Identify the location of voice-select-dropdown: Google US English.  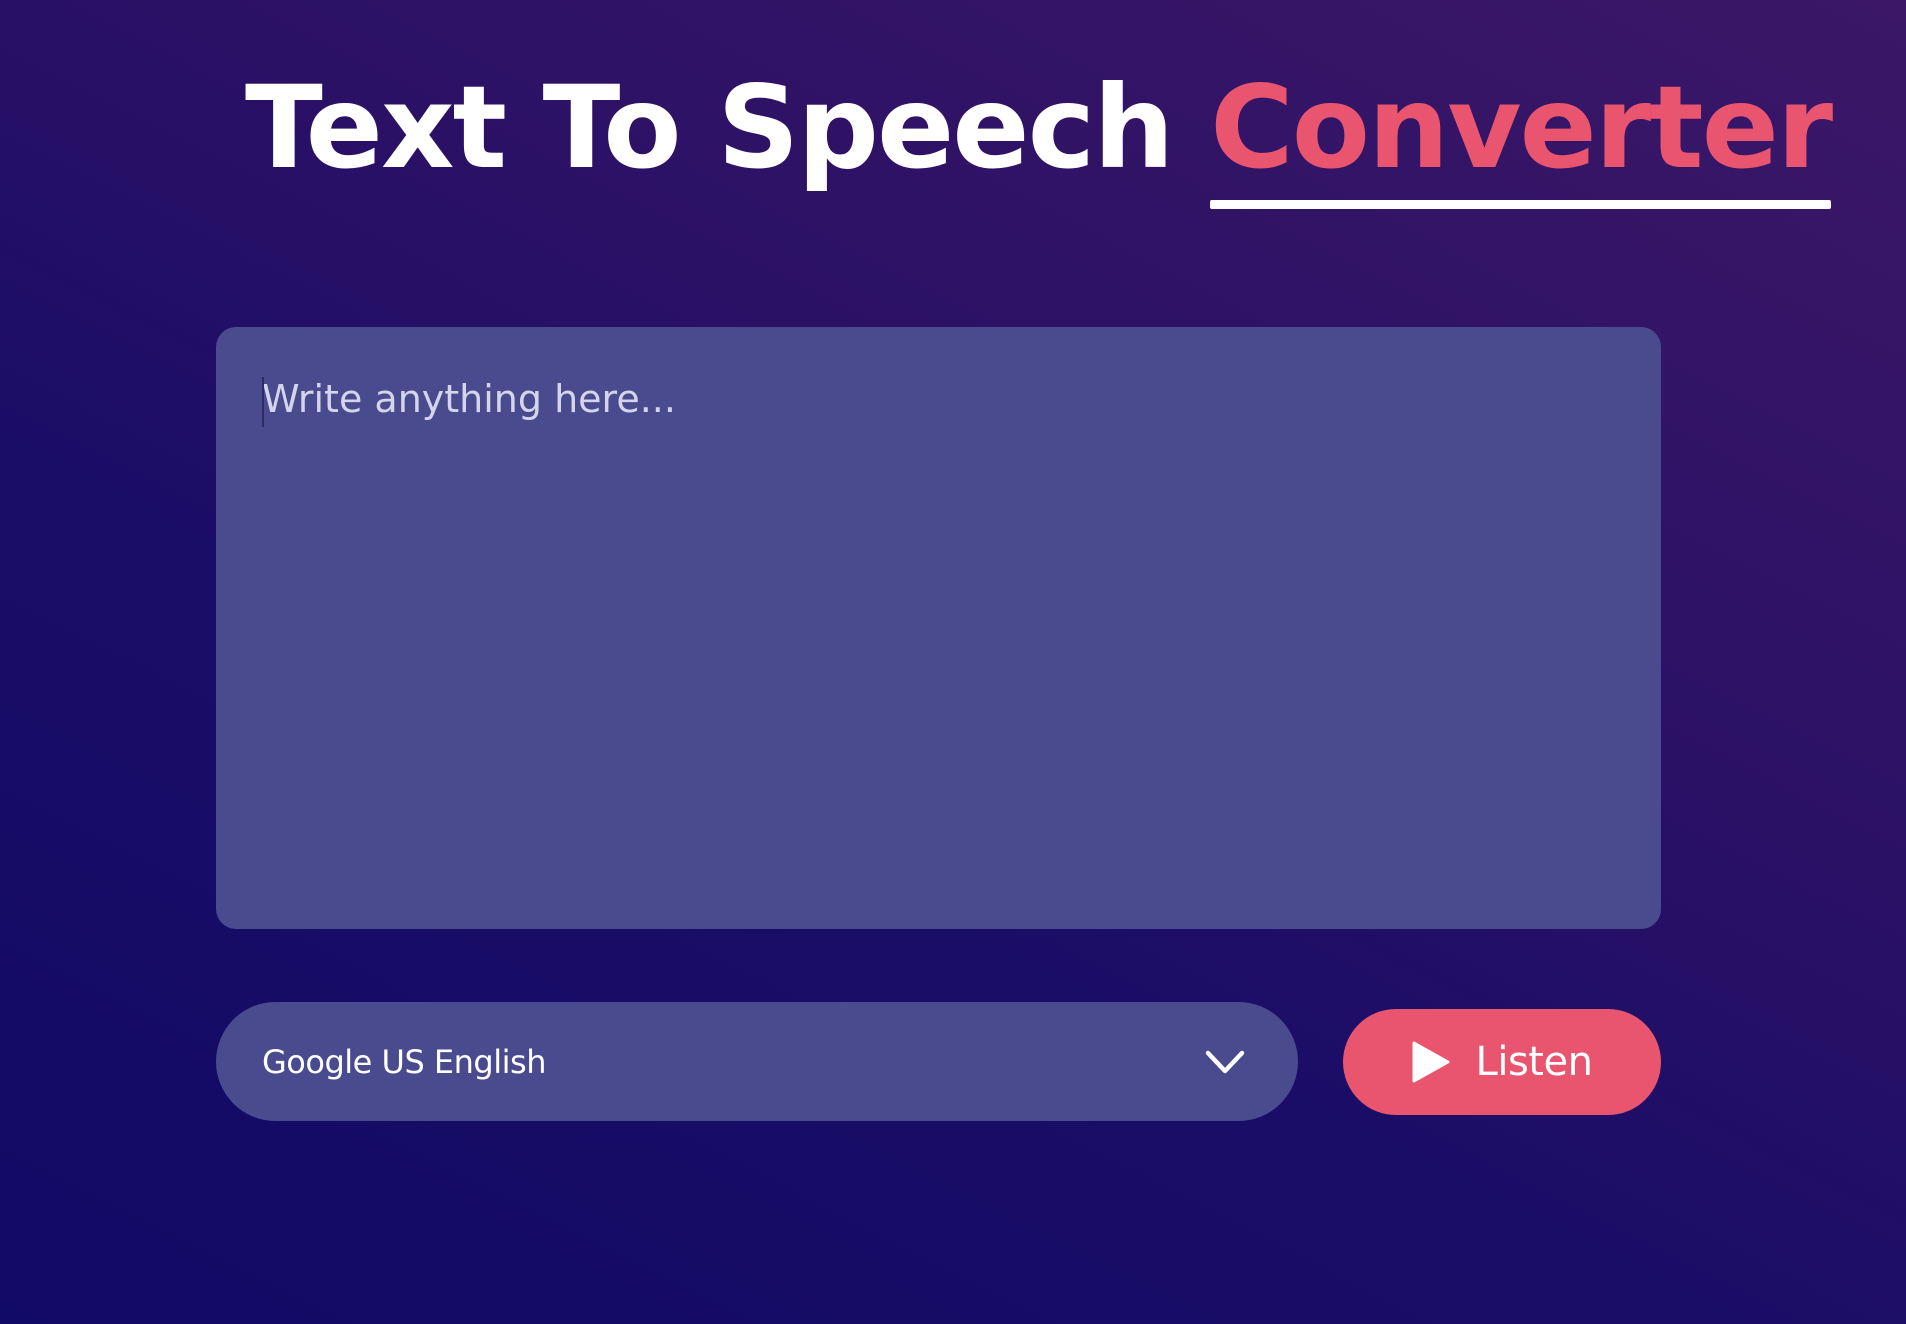
(757, 1061).